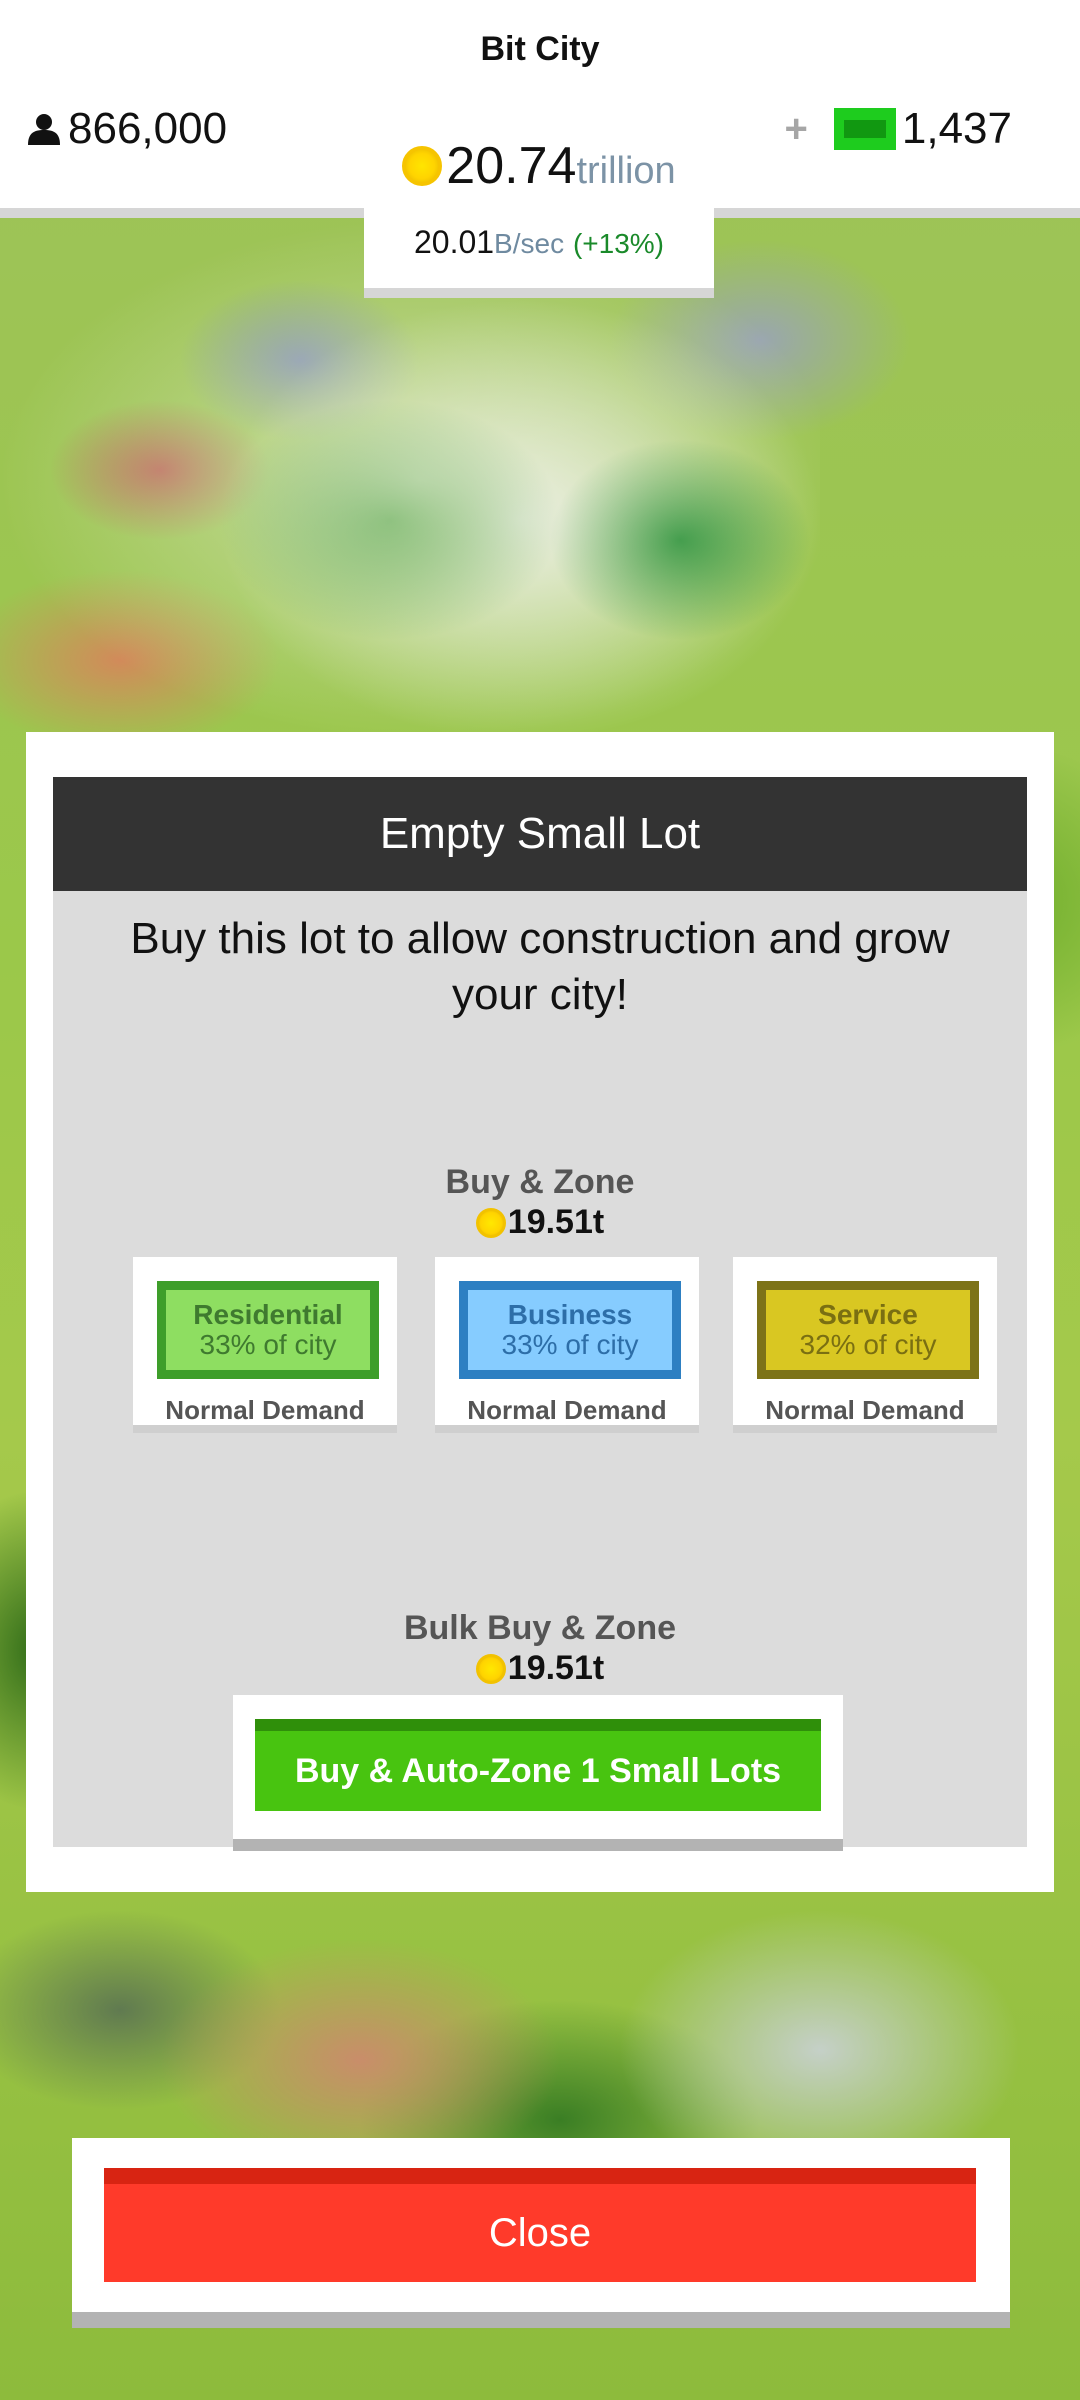 The height and width of the screenshot is (2400, 1080). I want to click on zone-card-residential: Residential 33% of city Normal Demand, so click(265, 1345).